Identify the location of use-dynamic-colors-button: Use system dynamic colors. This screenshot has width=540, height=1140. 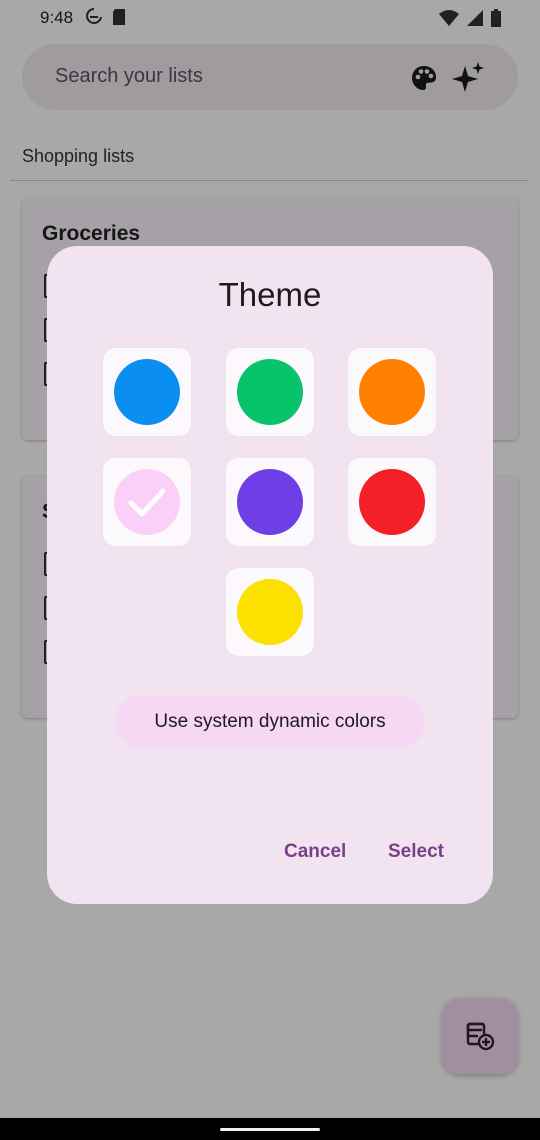
(270, 722).